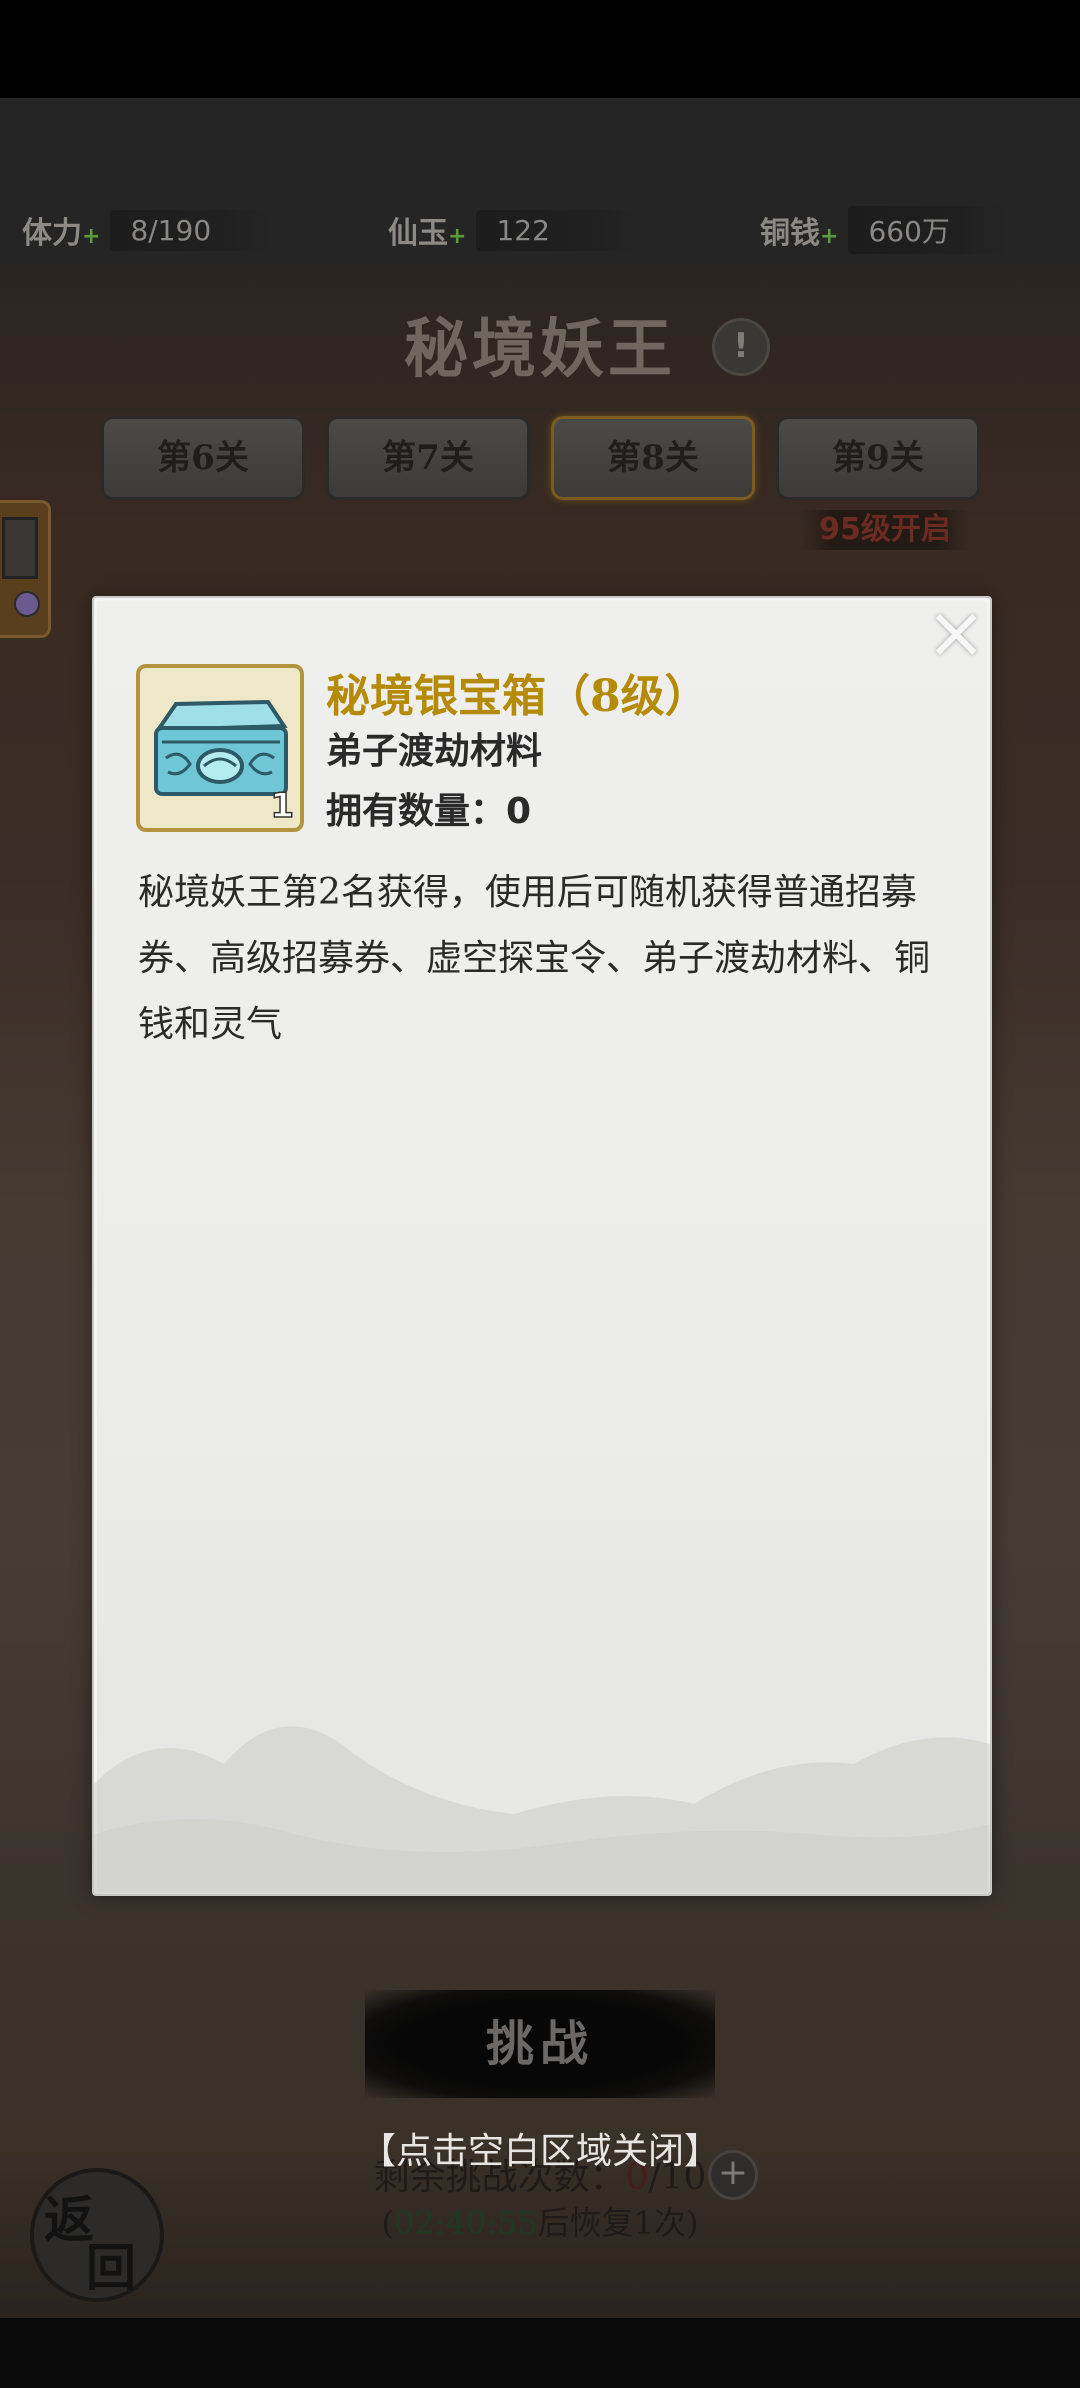 Image resolution: width=1080 pixels, height=2388 pixels. Describe the element at coordinates (27, 604) in the screenshot. I see `device-knob-icon` at that location.